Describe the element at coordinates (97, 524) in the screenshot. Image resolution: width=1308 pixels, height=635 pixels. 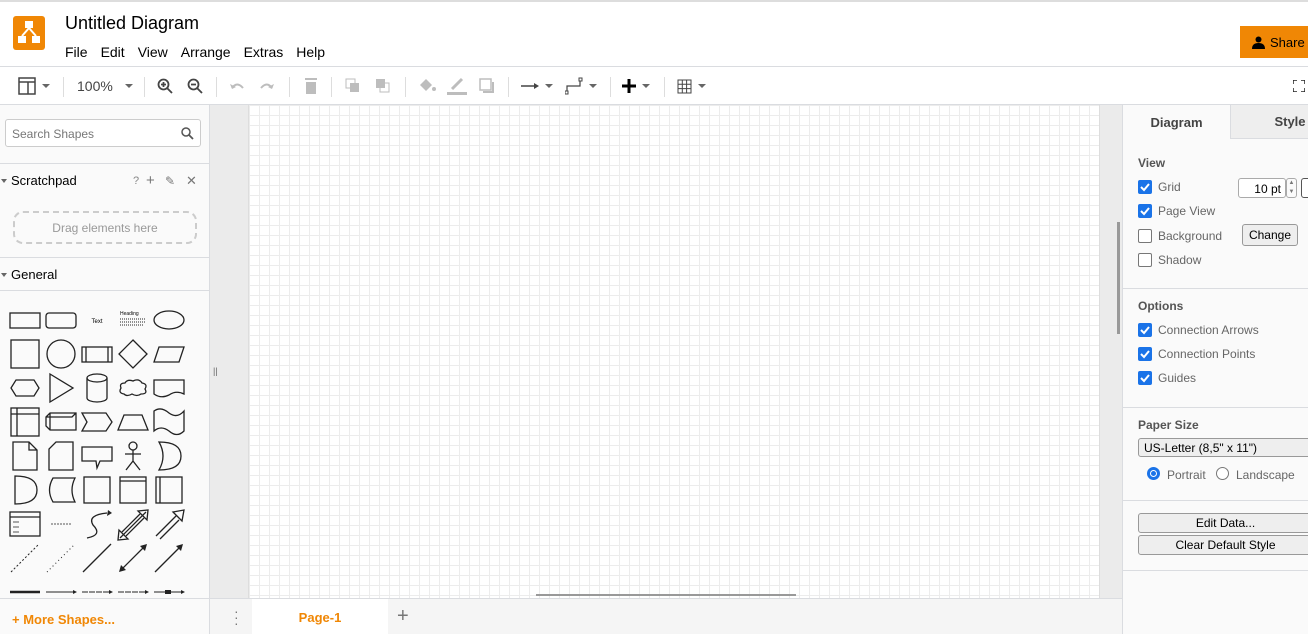
I see `shape-curve` at that location.